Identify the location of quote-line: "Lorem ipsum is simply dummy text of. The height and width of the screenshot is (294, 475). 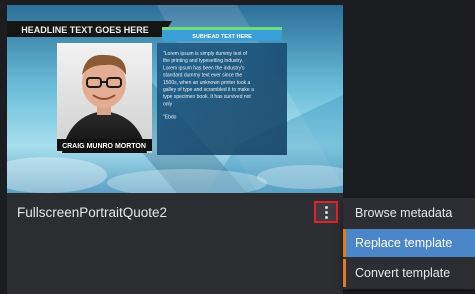
(205, 54).